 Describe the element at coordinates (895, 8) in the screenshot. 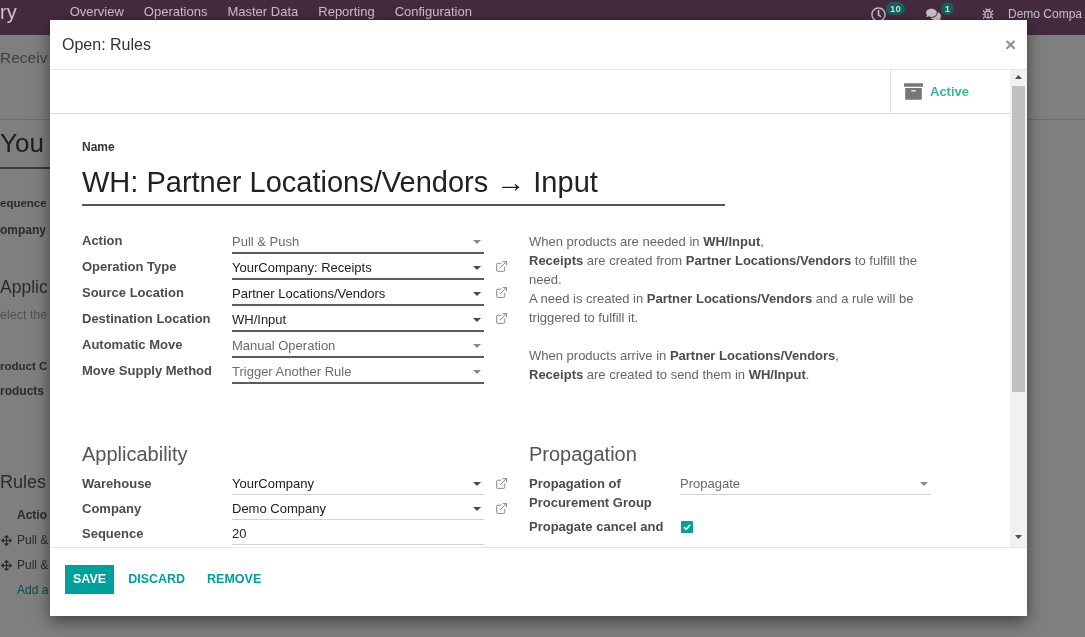

I see `notification-badge: 10` at that location.